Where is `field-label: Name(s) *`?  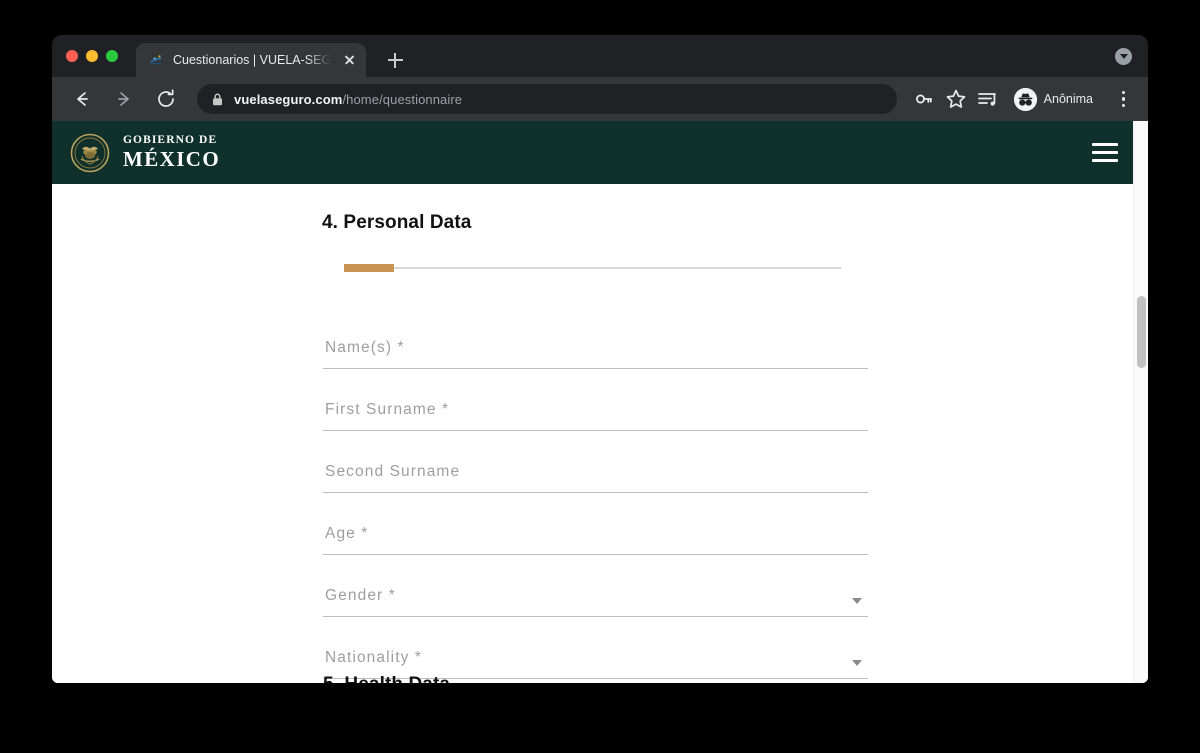
field-label: Name(s) * is located at coordinates (365, 347).